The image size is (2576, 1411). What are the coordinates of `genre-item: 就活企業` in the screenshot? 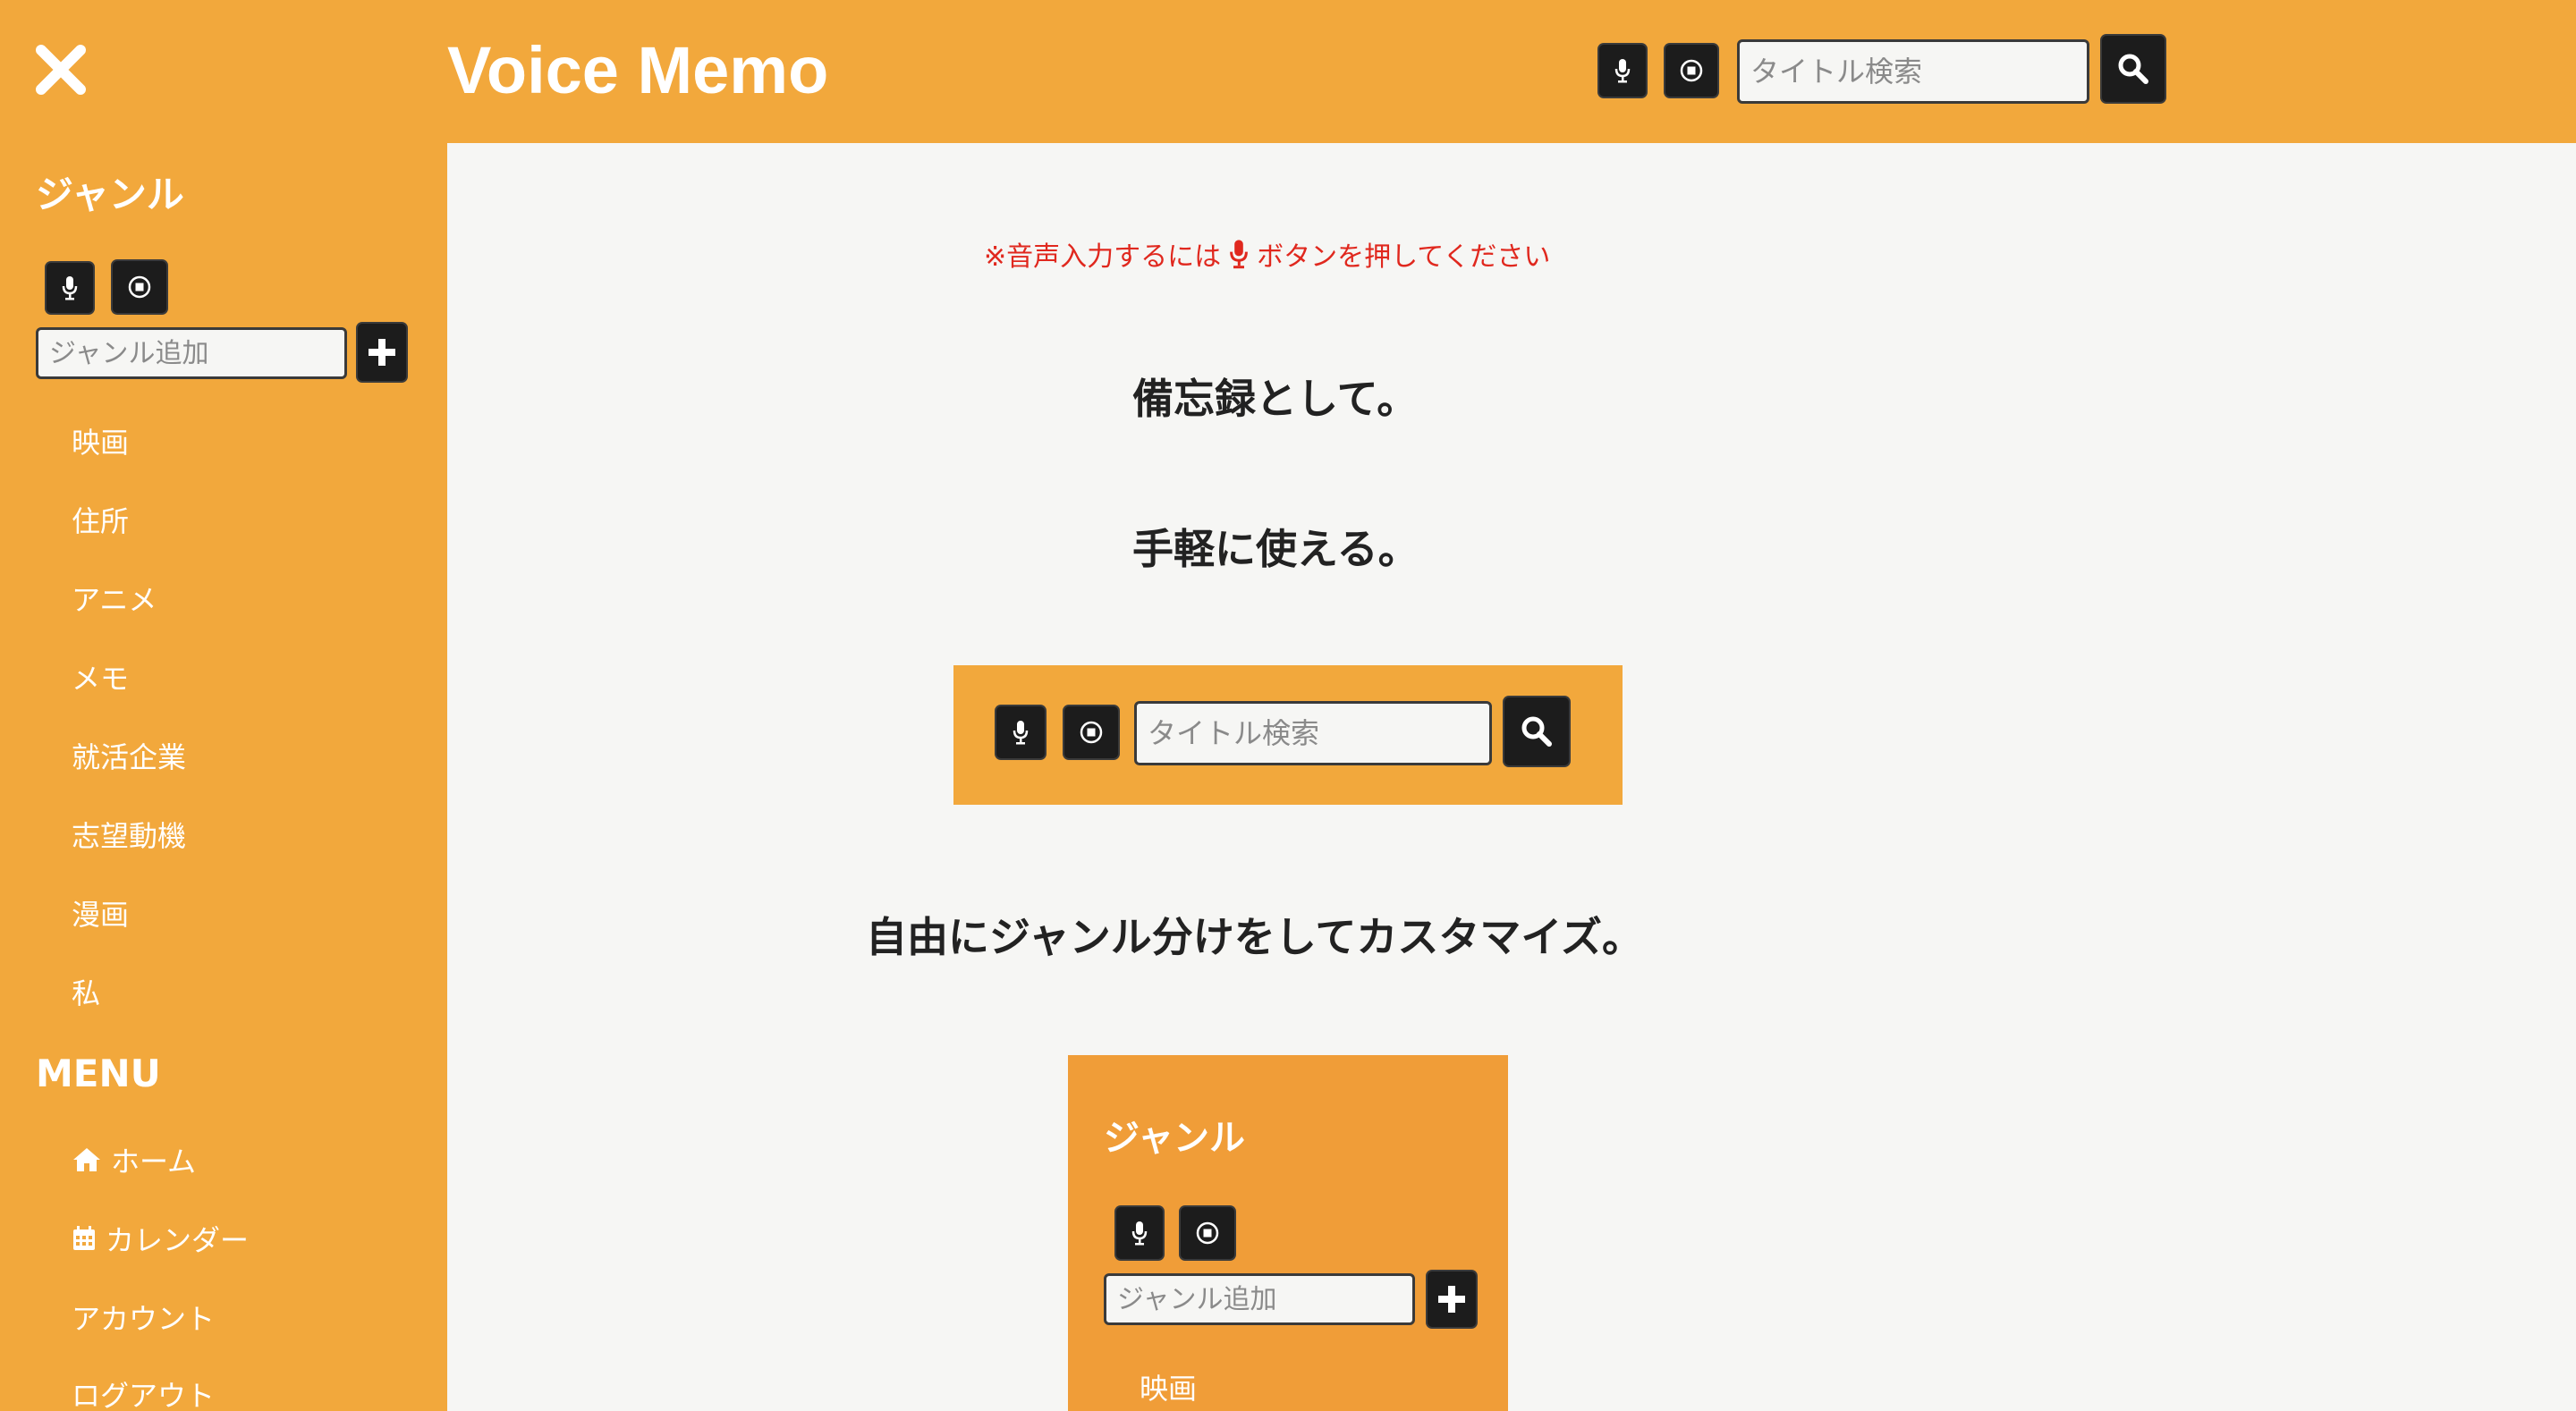 It's located at (129, 756).